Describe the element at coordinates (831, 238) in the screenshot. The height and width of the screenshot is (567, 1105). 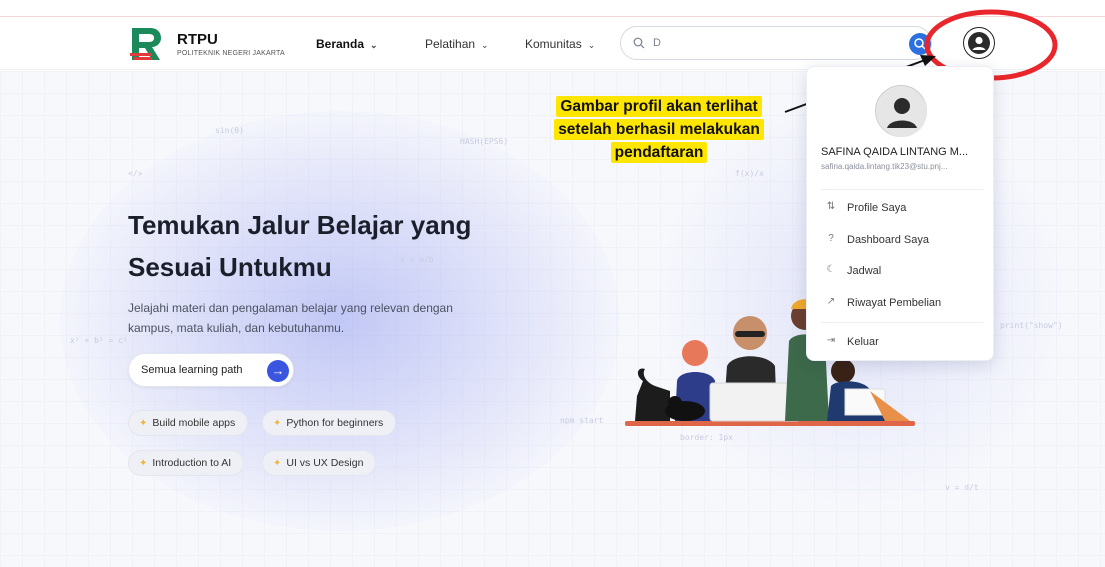
I see `question-icon: ?` at that location.